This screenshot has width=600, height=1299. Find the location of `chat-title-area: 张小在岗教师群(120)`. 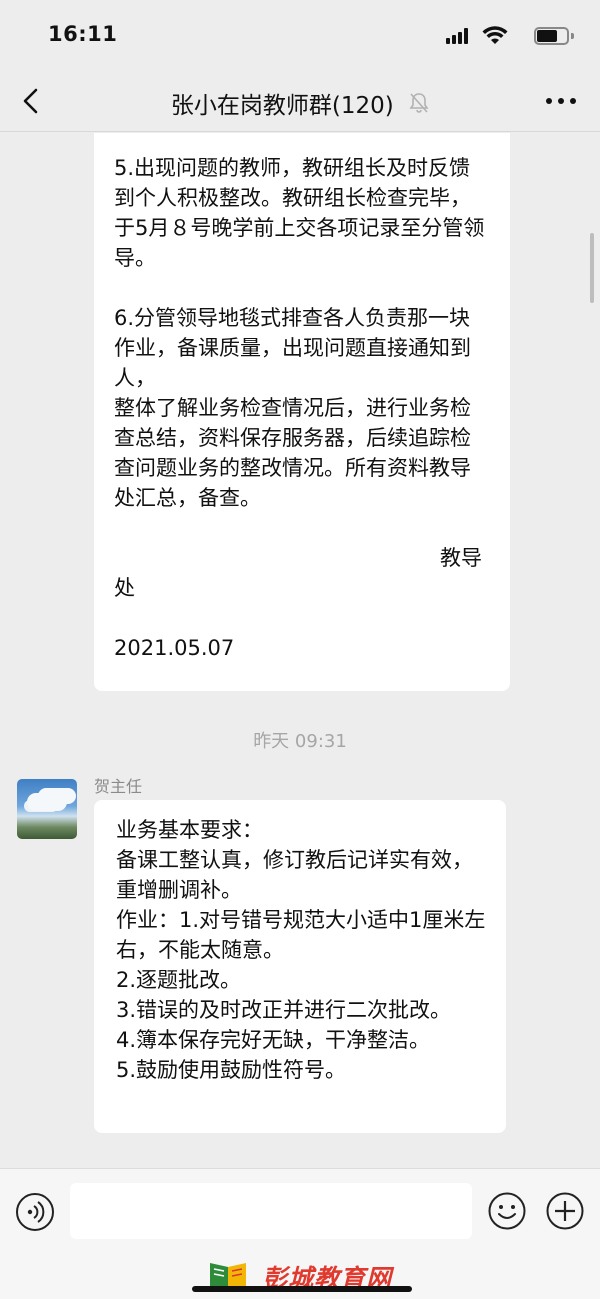

chat-title-area: 张小在岗教师群(120) is located at coordinates (300, 103).